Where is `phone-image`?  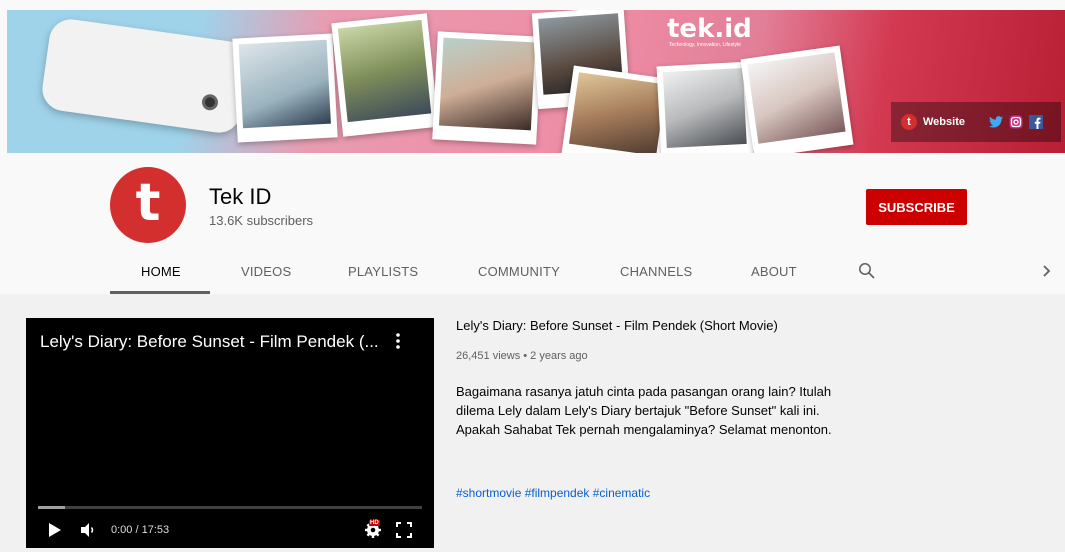
phone-image is located at coordinates (145, 76).